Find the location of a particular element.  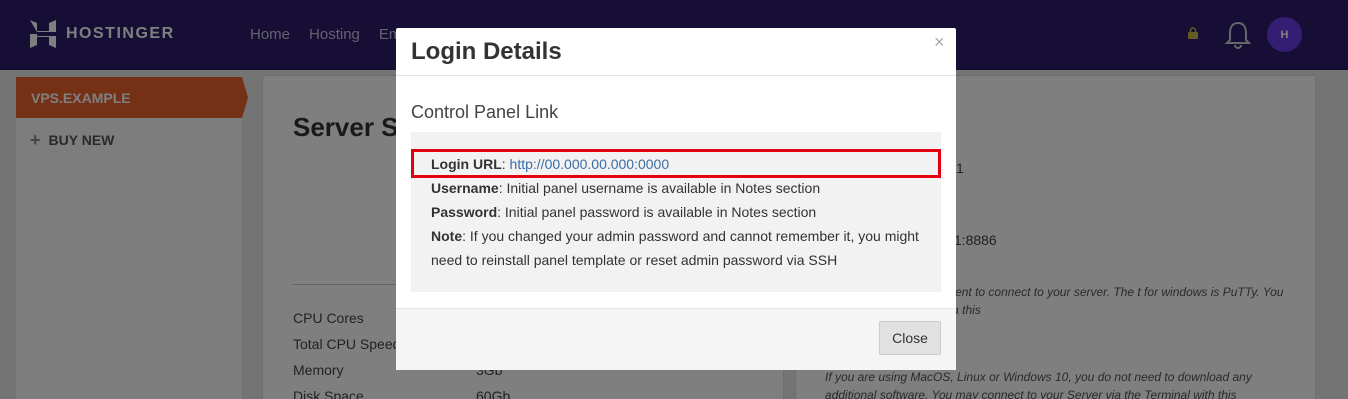

password-label: Password is located at coordinates (464, 212).